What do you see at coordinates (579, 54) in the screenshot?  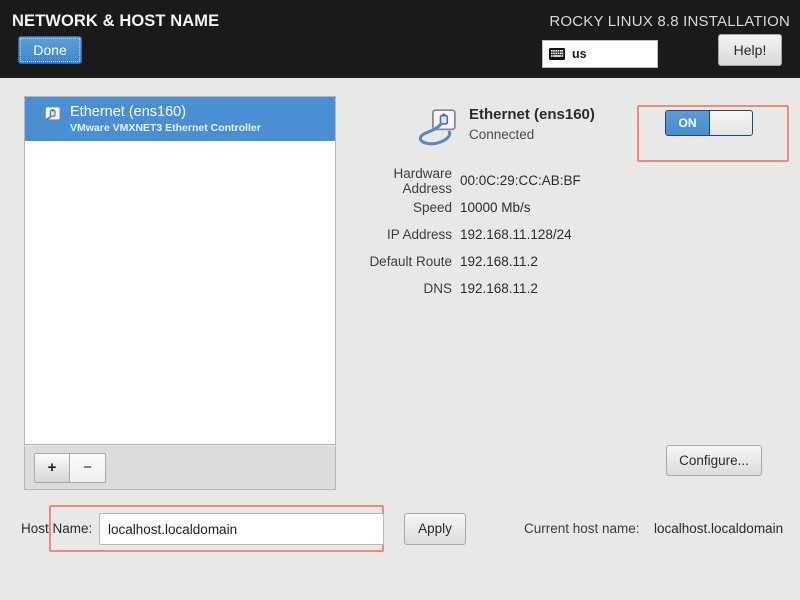 I see `keyboard-layout-label: us` at bounding box center [579, 54].